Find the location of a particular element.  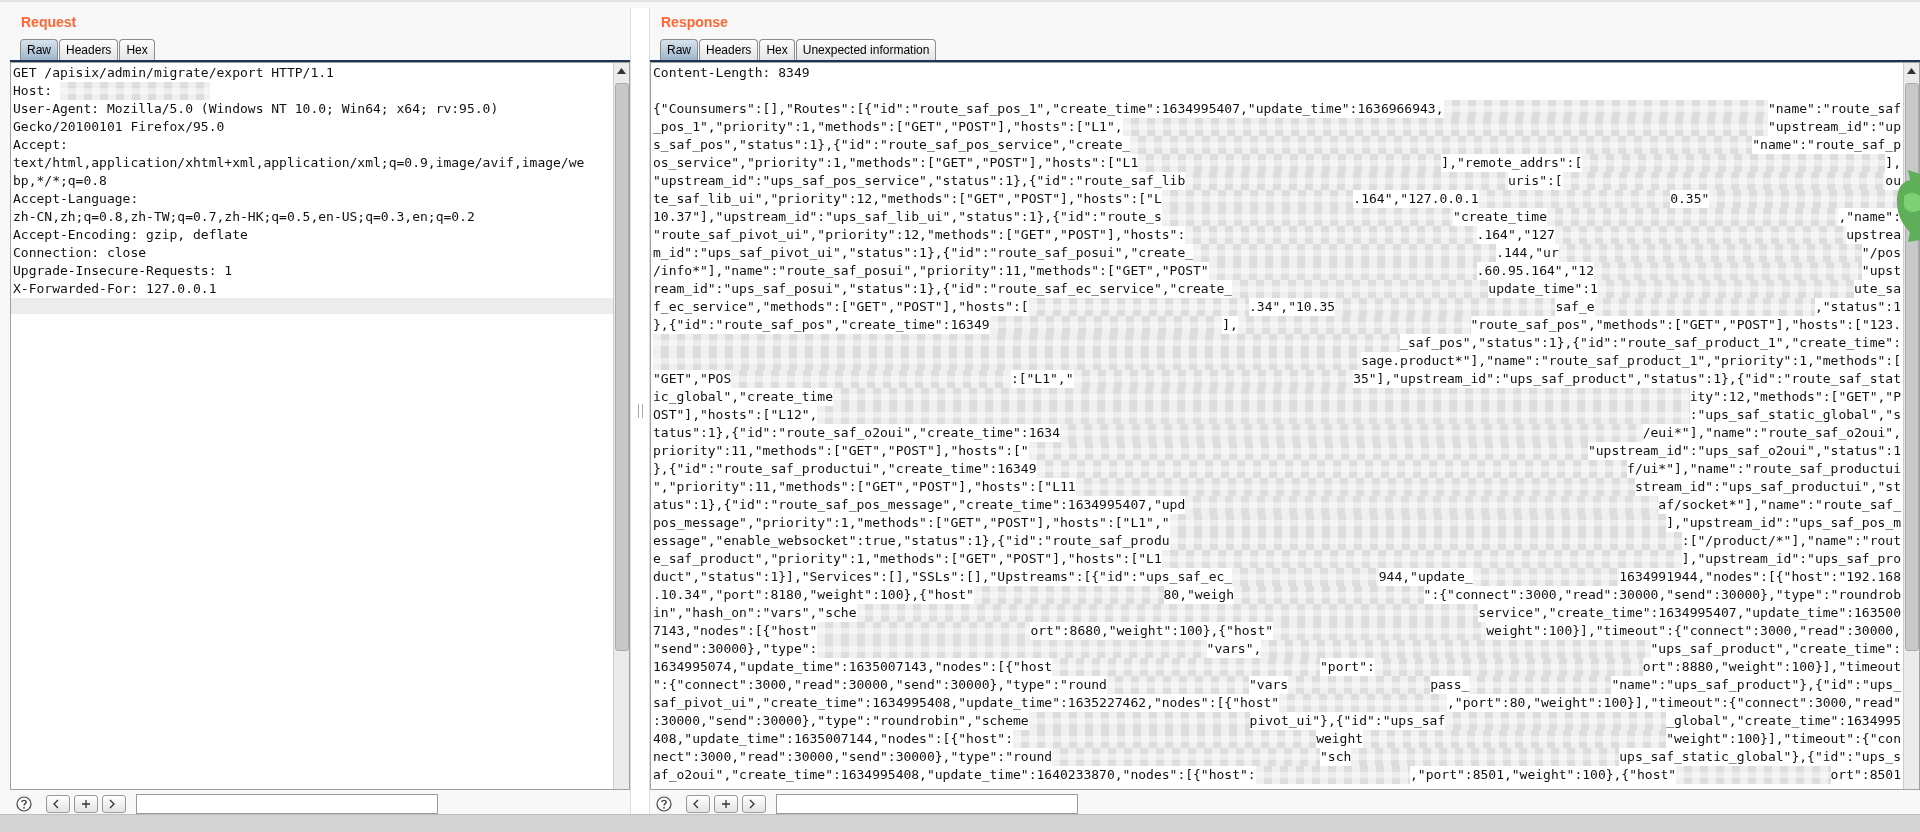

code-text: ute_sa is located at coordinates (1877, 289).